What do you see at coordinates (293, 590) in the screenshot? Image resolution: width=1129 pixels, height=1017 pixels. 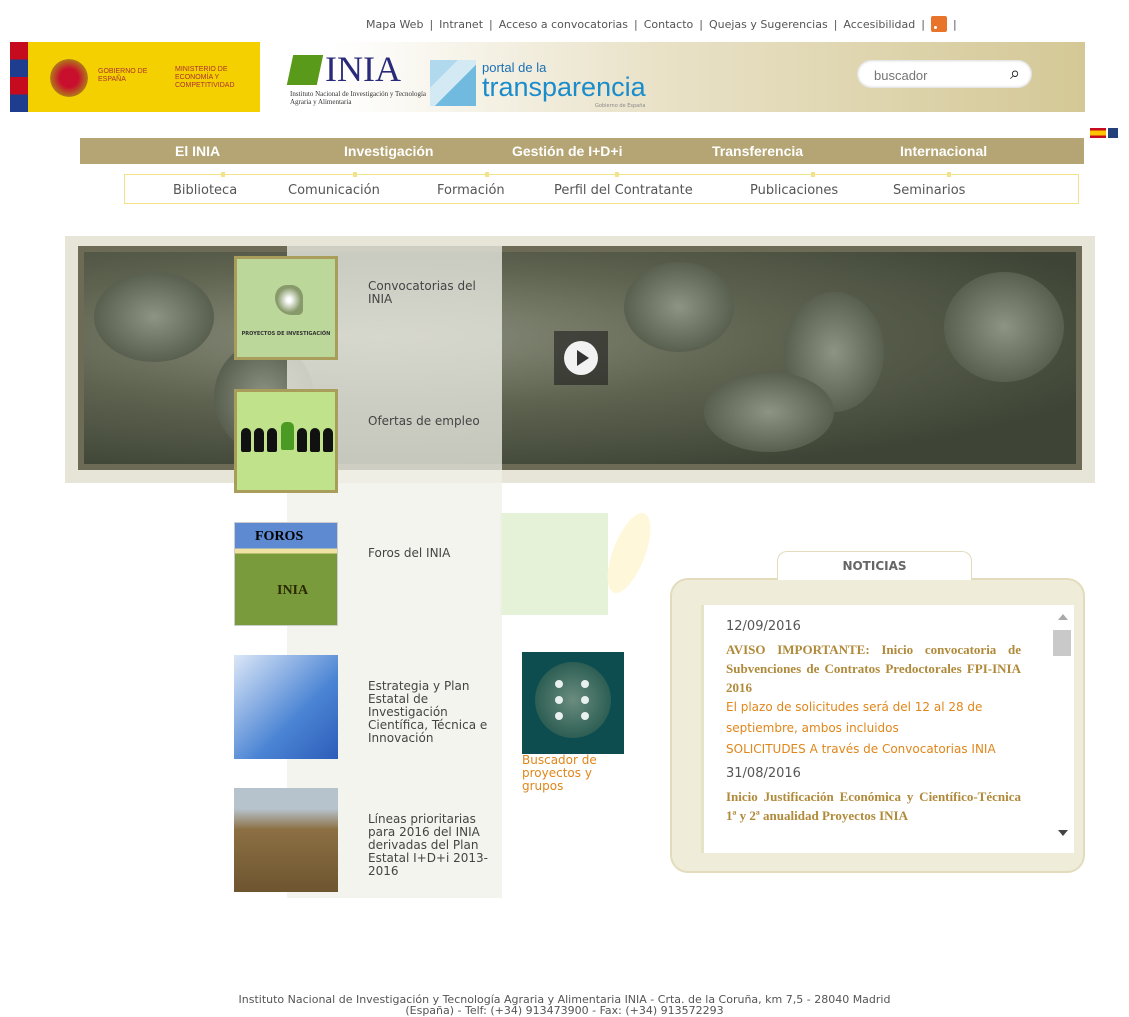 I see `inia-caption: INIA` at bounding box center [293, 590].